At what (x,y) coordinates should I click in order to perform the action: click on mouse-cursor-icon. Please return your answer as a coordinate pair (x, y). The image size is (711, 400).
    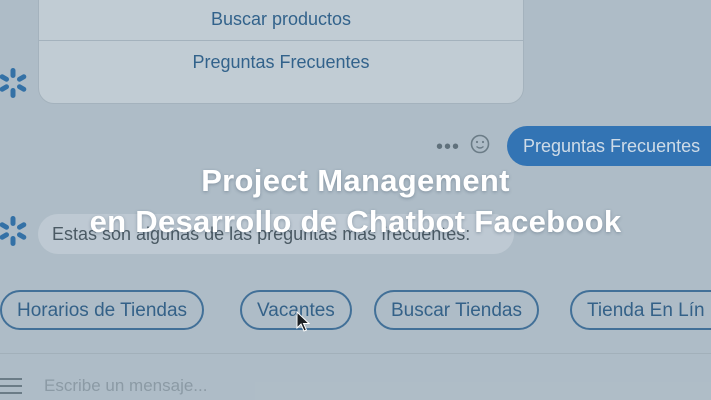
    Looking at the image, I should click on (303, 321).